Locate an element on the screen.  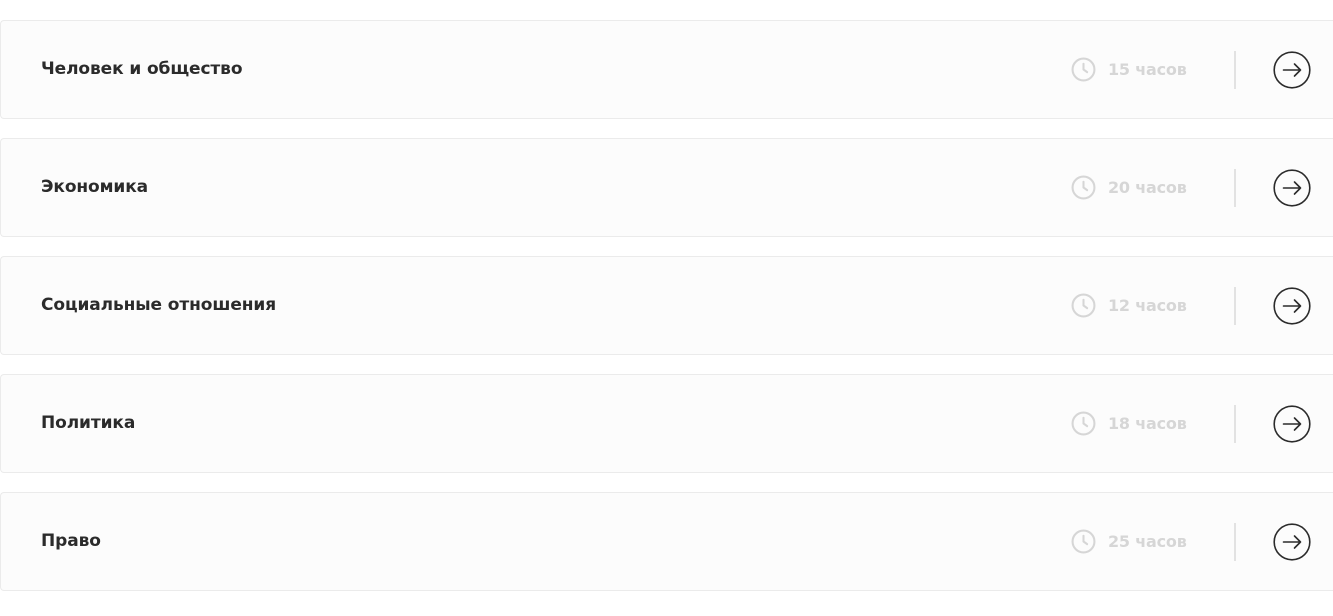
course-title: Экономика is located at coordinates (95, 186).